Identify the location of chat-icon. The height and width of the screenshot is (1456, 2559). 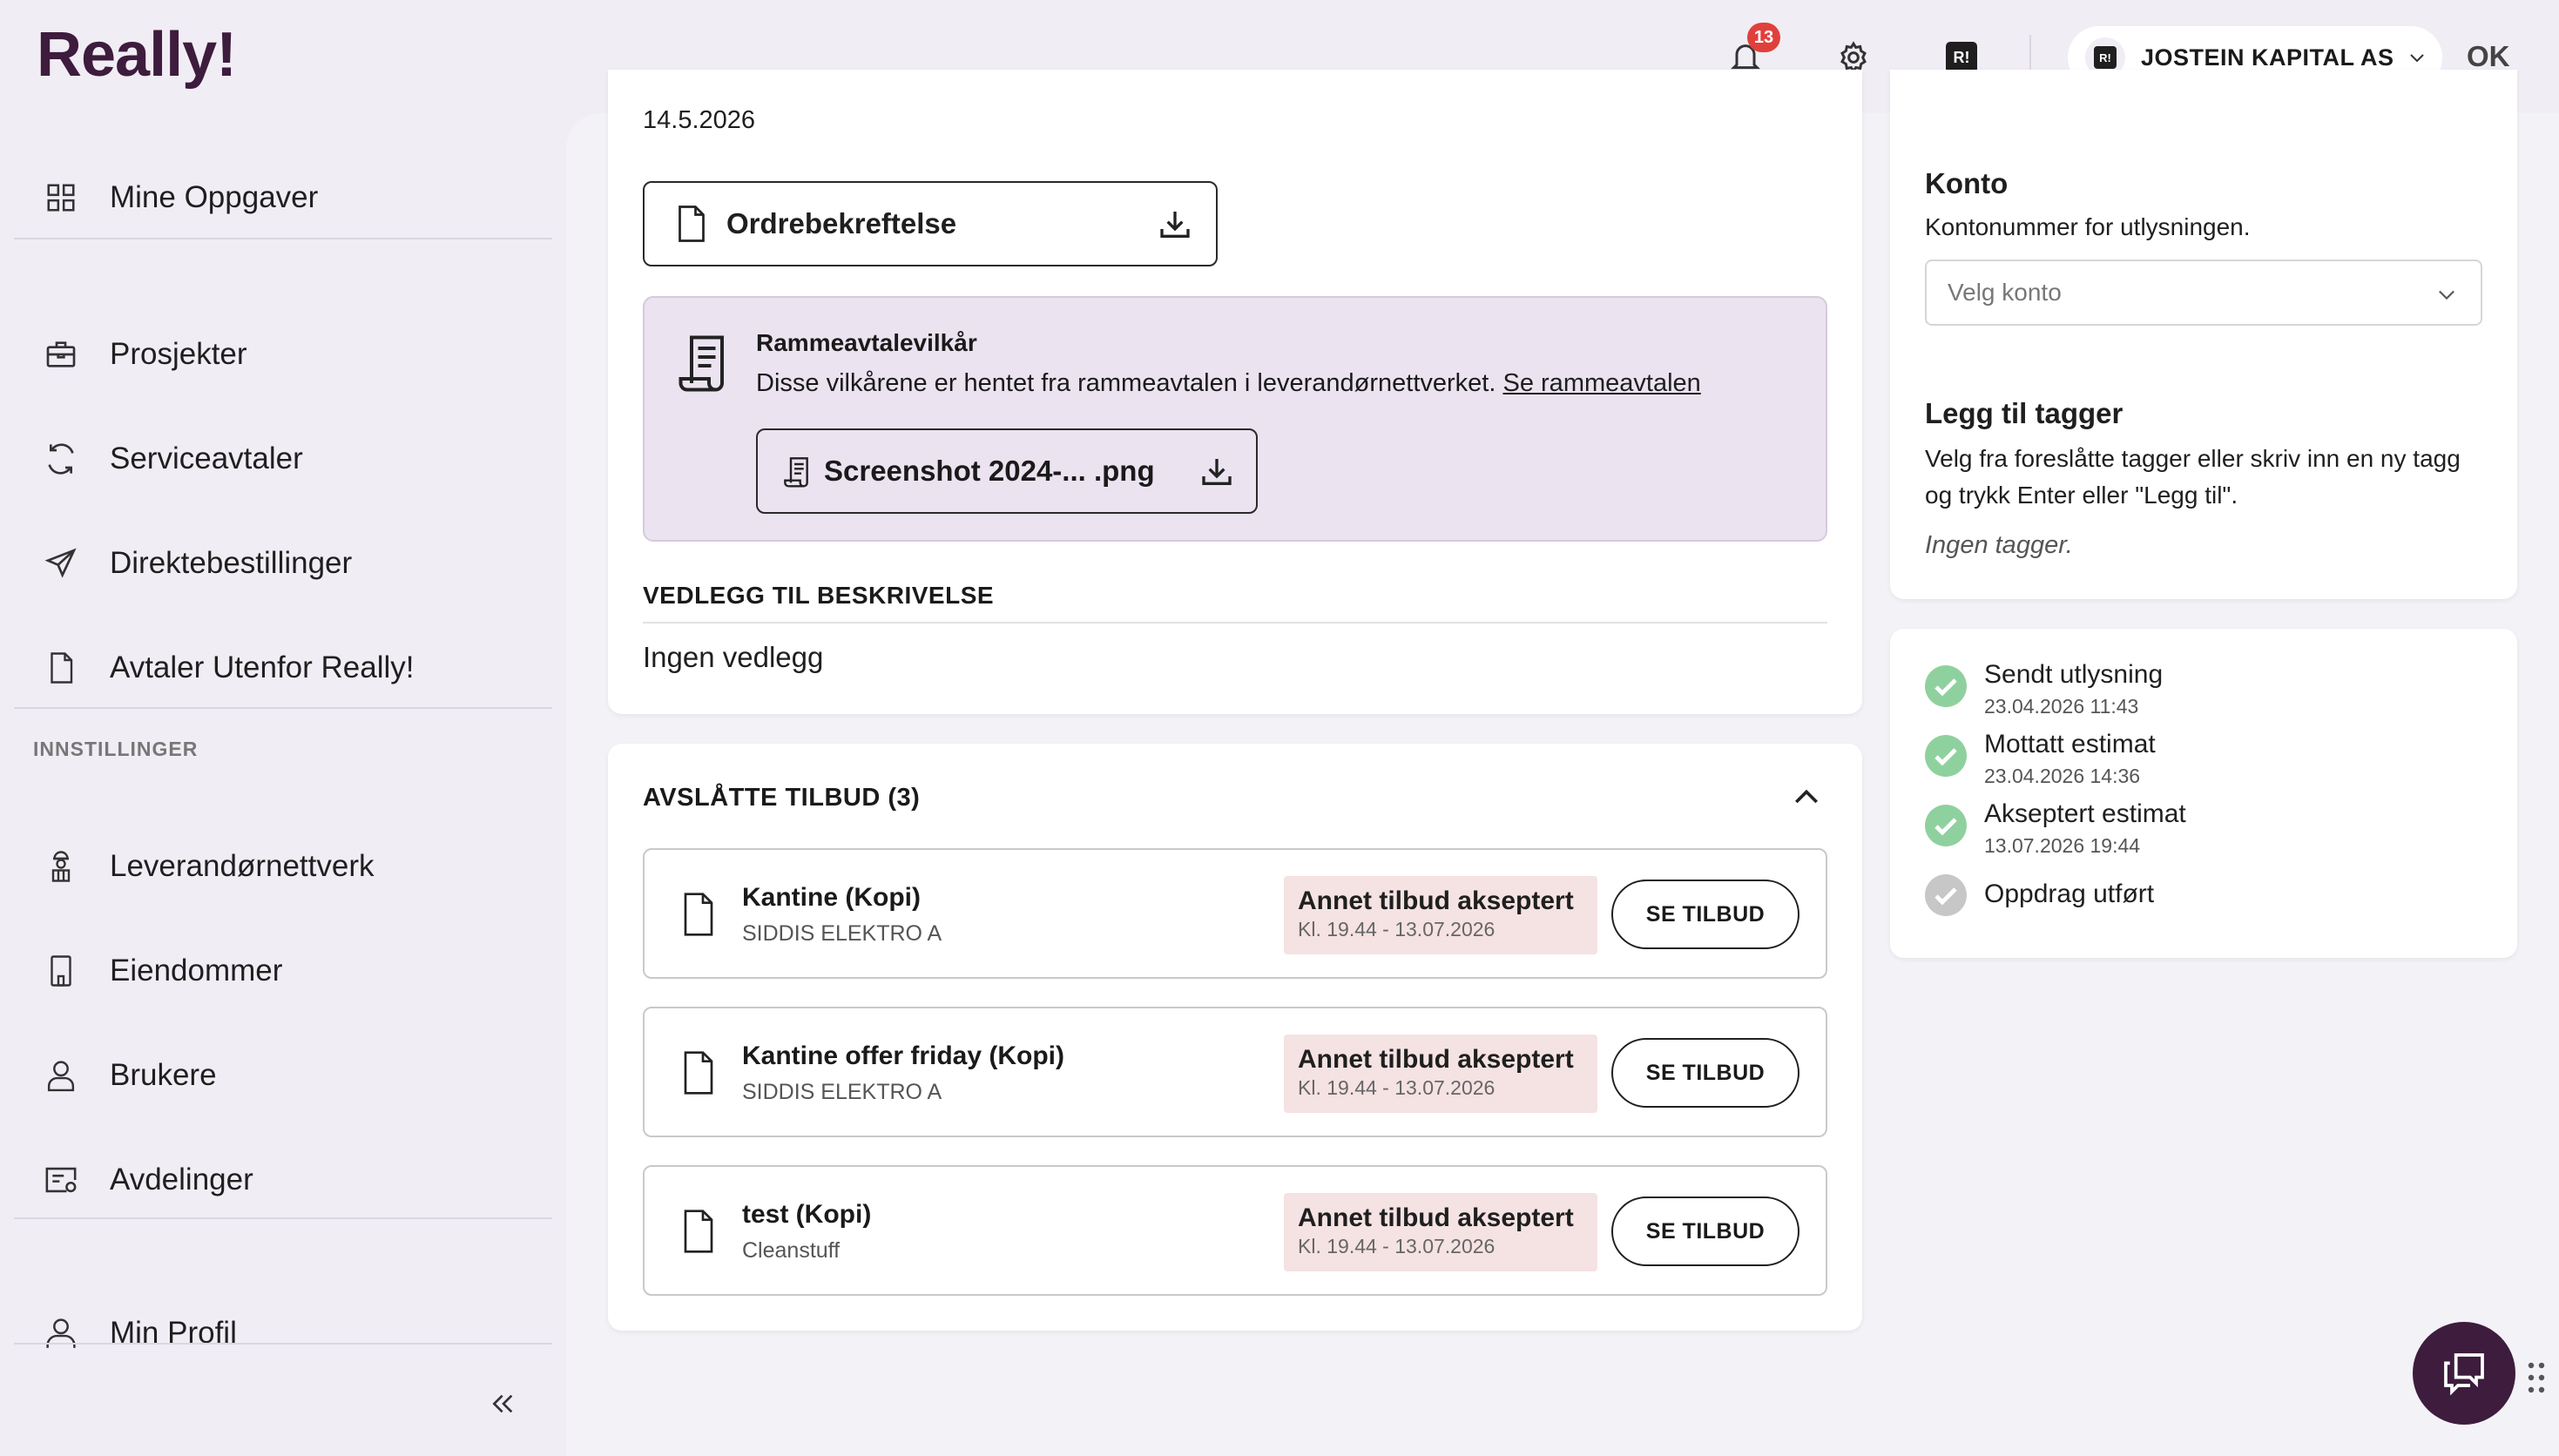
(2464, 1374).